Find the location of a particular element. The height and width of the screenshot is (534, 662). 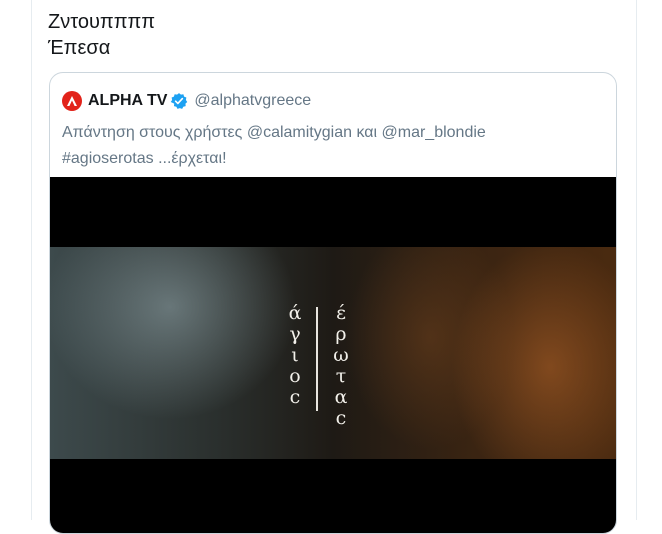

alpha-logo-icon is located at coordinates (72, 101).